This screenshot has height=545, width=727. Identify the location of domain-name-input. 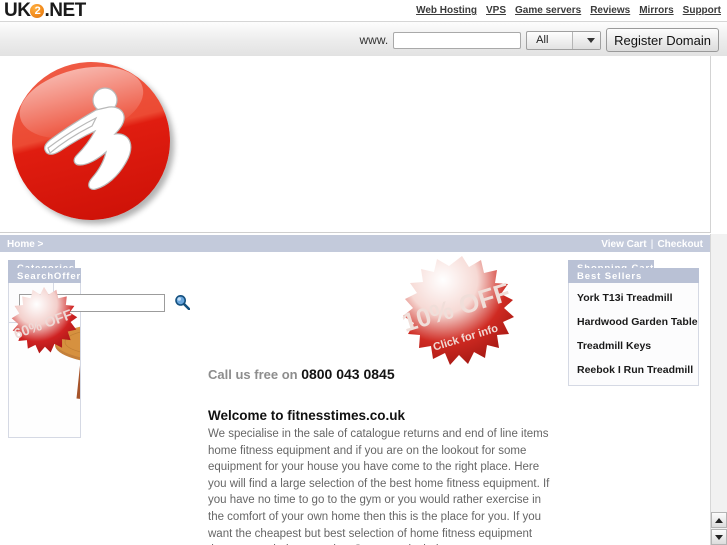
(457, 40).